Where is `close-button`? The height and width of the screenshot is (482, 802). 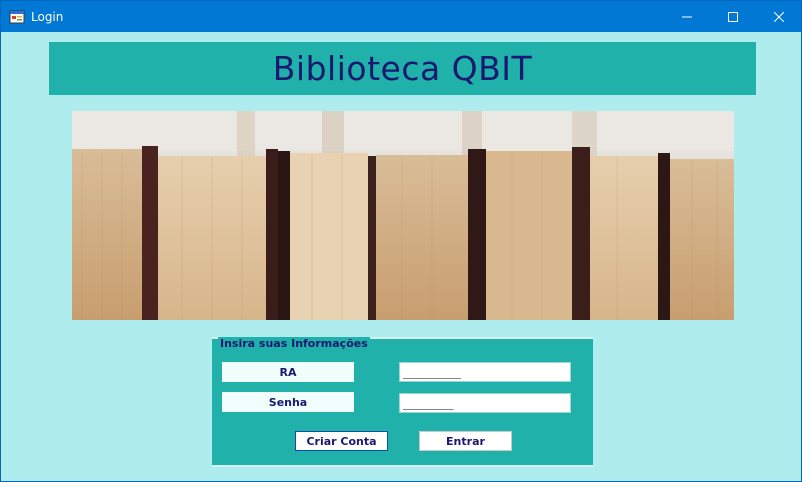
close-button is located at coordinates (779, 16).